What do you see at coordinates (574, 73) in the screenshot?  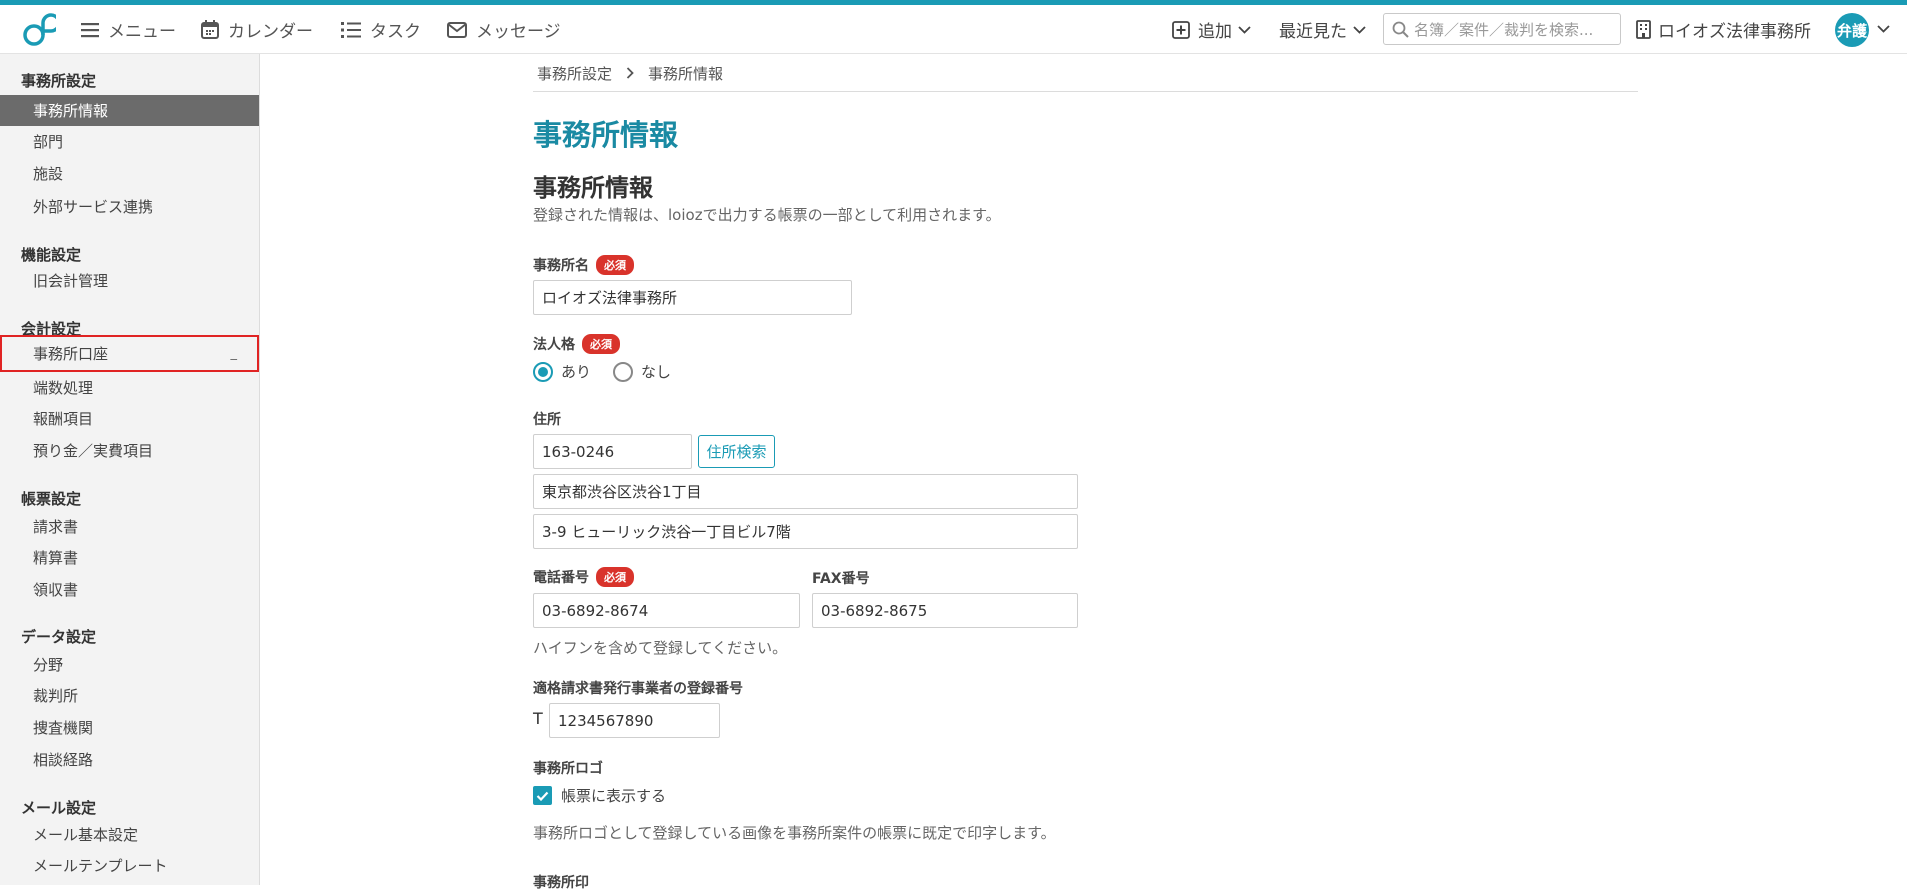 I see `breadcrumb-item-office-settings: 事務所設定` at bounding box center [574, 73].